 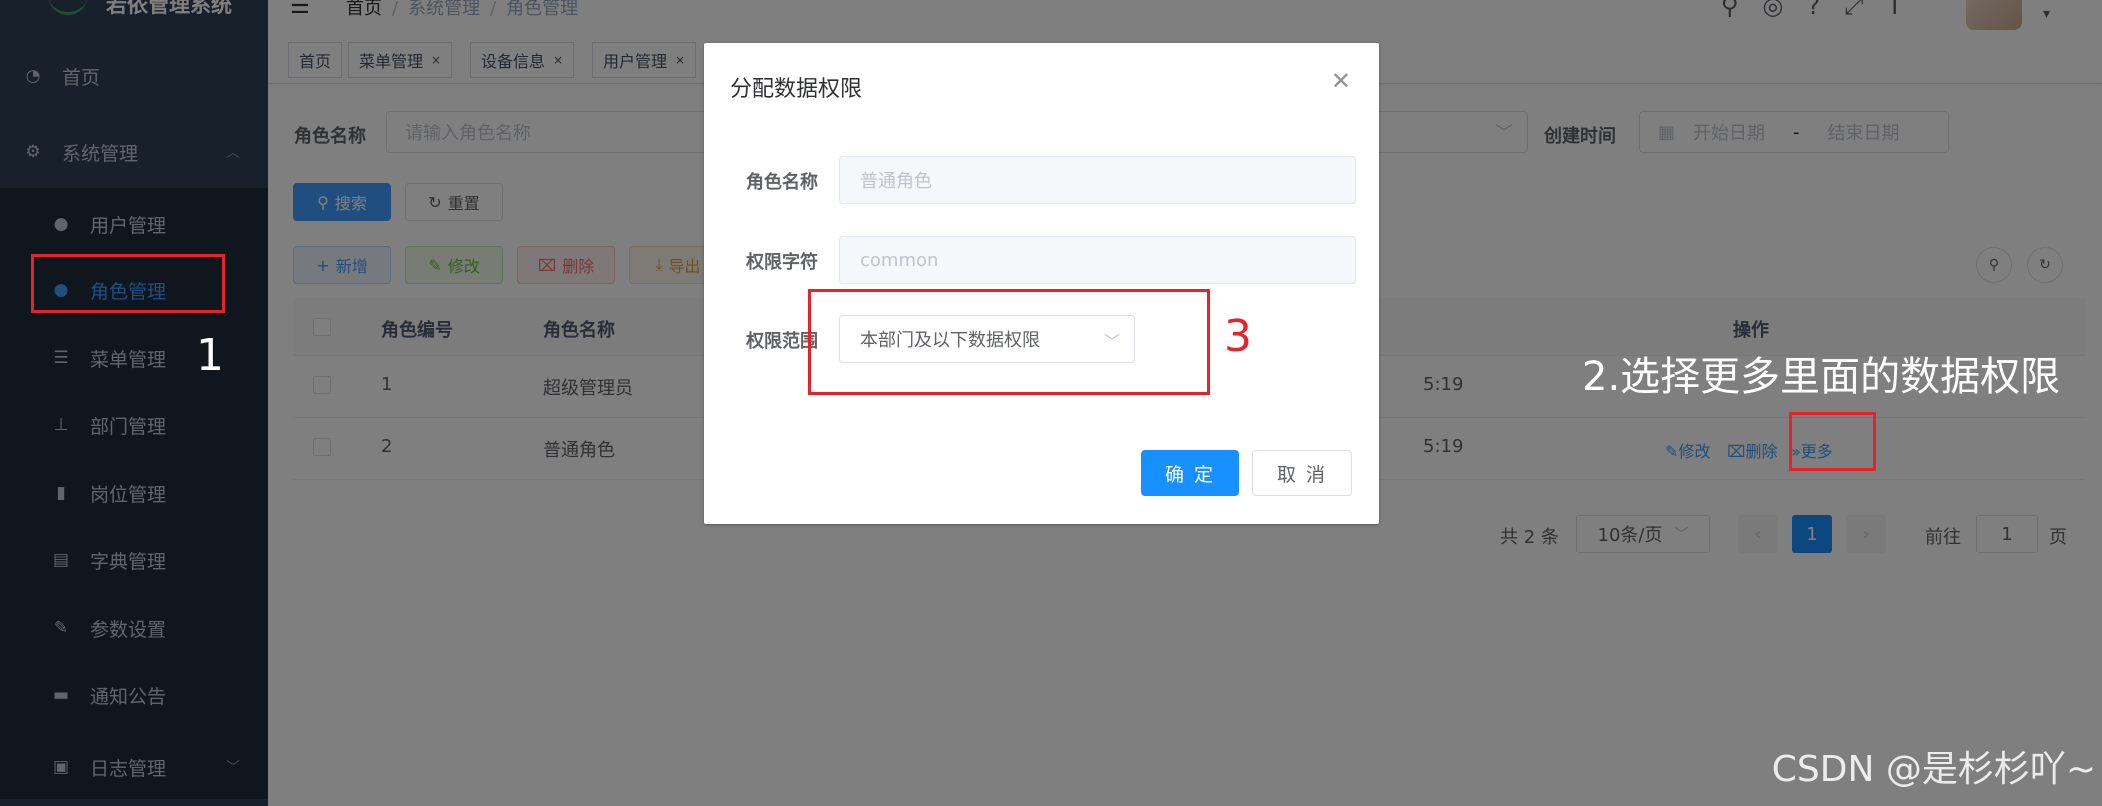 What do you see at coordinates (782, 182) in the screenshot?
I see `role-name-label: 角色名称` at bounding box center [782, 182].